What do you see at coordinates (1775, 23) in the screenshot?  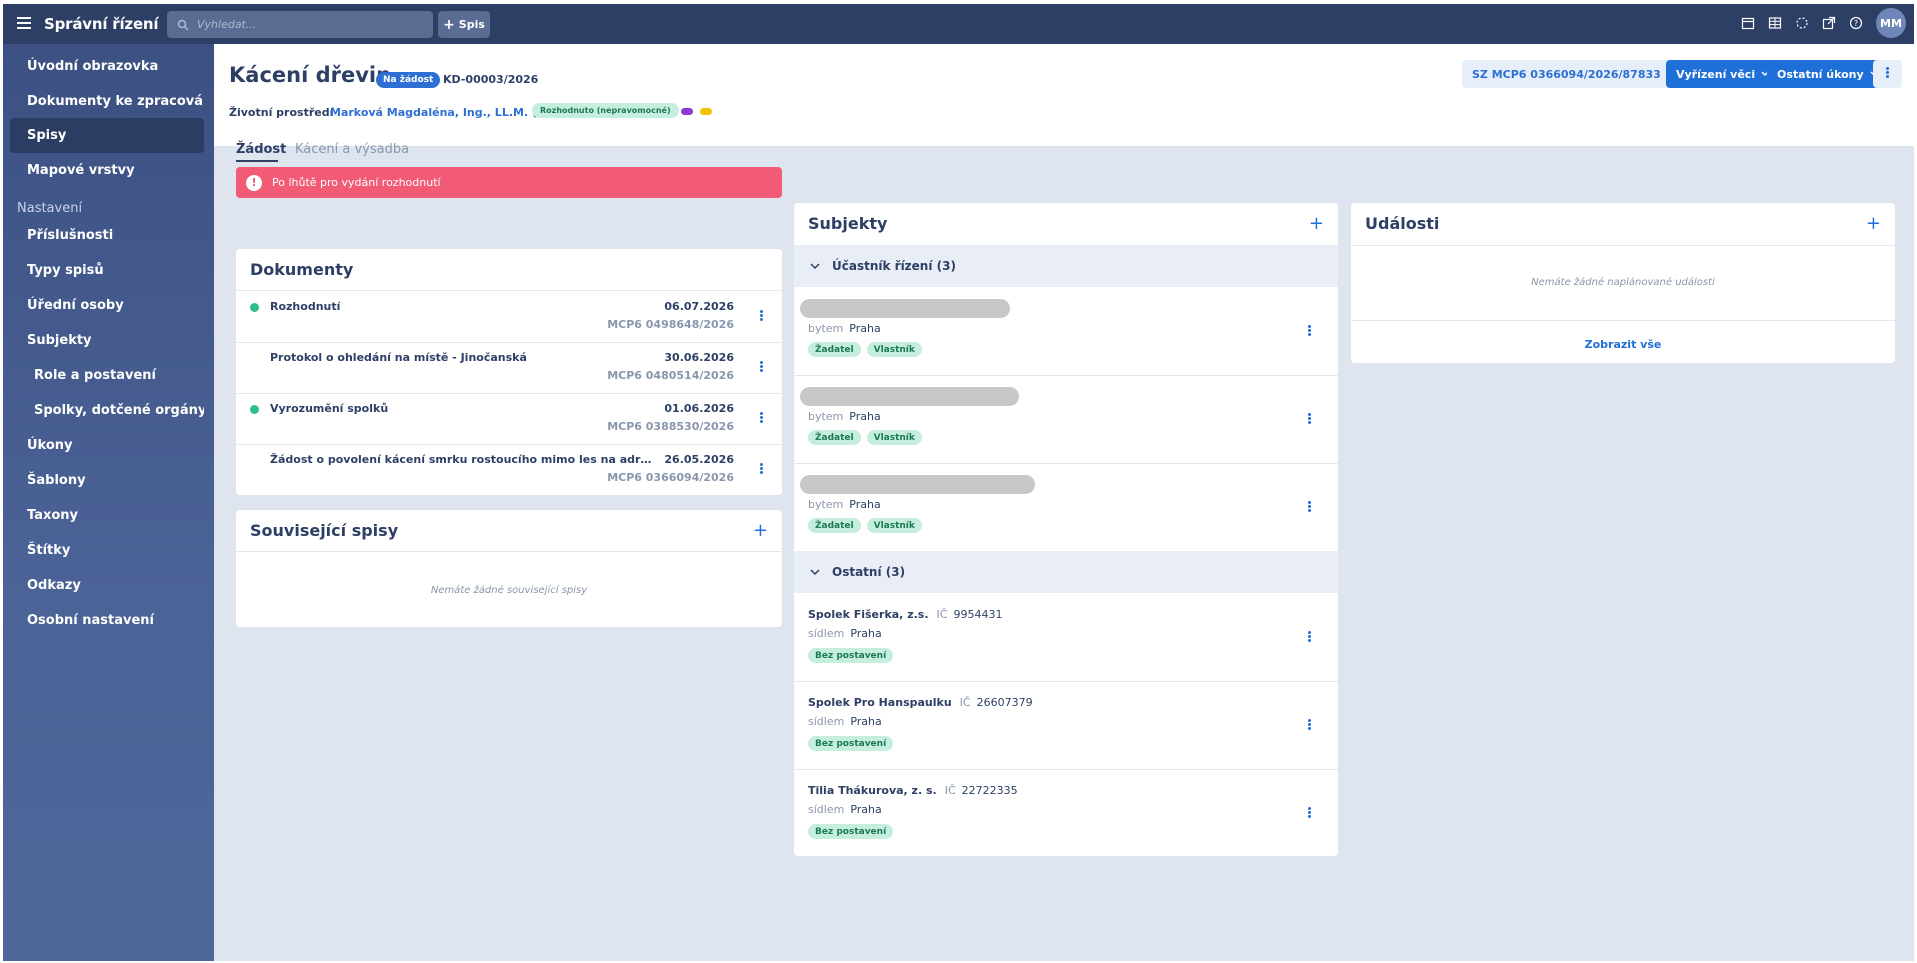 I see `table-icon` at bounding box center [1775, 23].